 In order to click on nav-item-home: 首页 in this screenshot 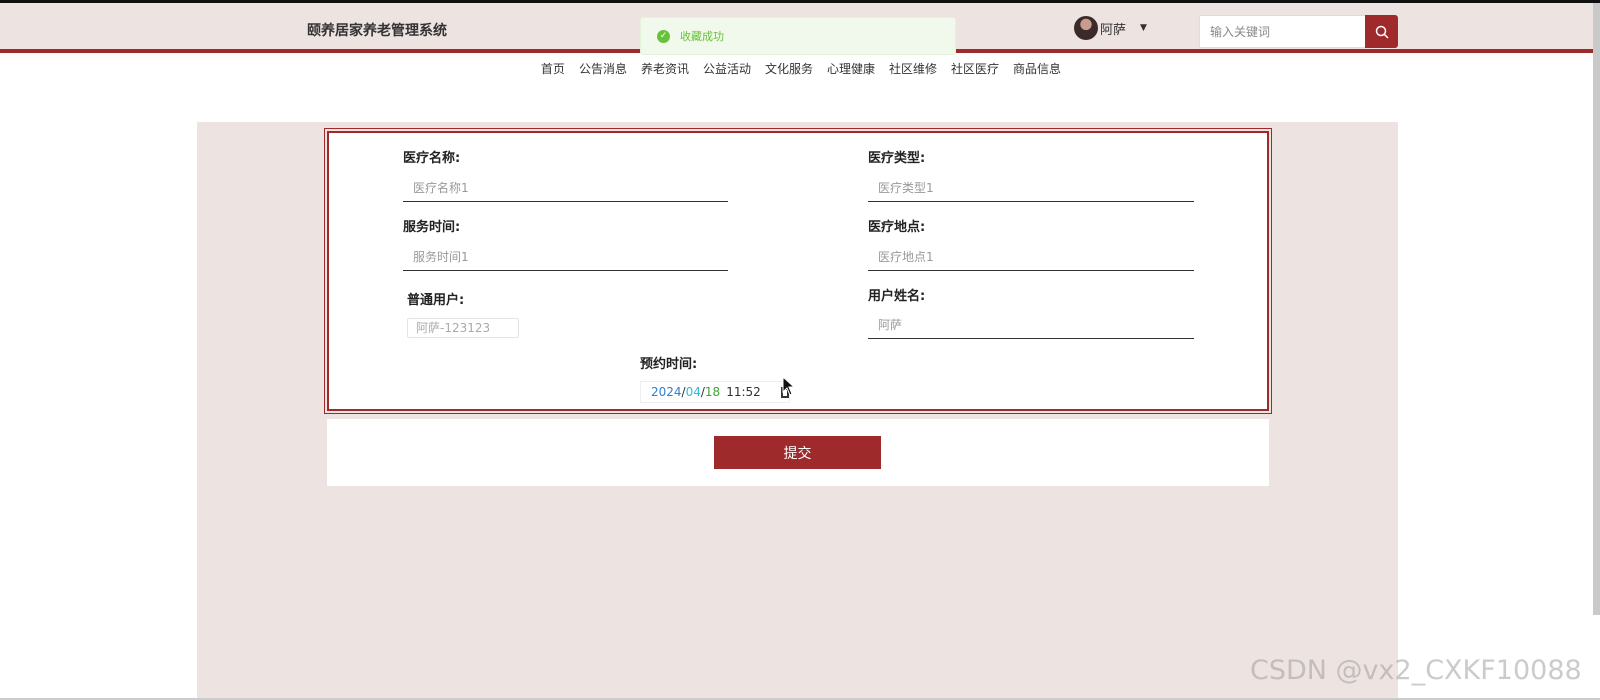, I will do `click(553, 69)`.